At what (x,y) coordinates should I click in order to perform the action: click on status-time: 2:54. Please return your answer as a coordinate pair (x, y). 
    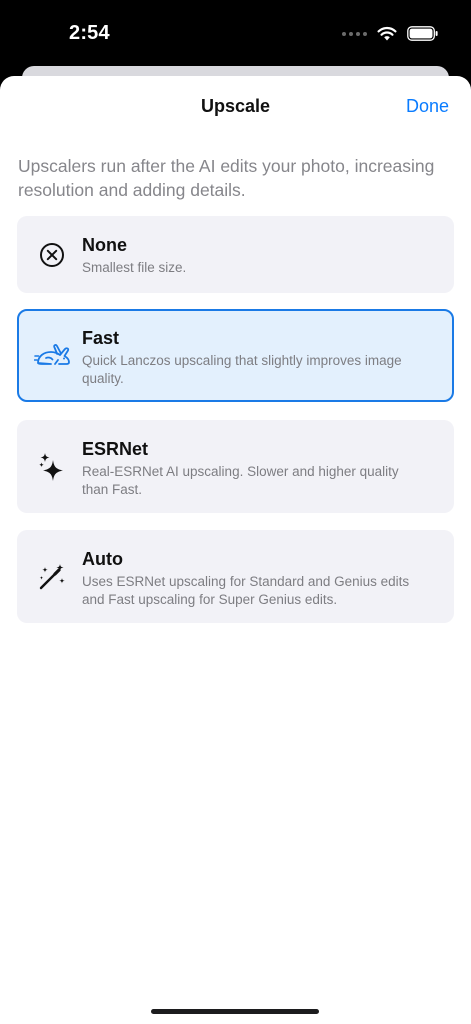
    Looking at the image, I should click on (89, 33).